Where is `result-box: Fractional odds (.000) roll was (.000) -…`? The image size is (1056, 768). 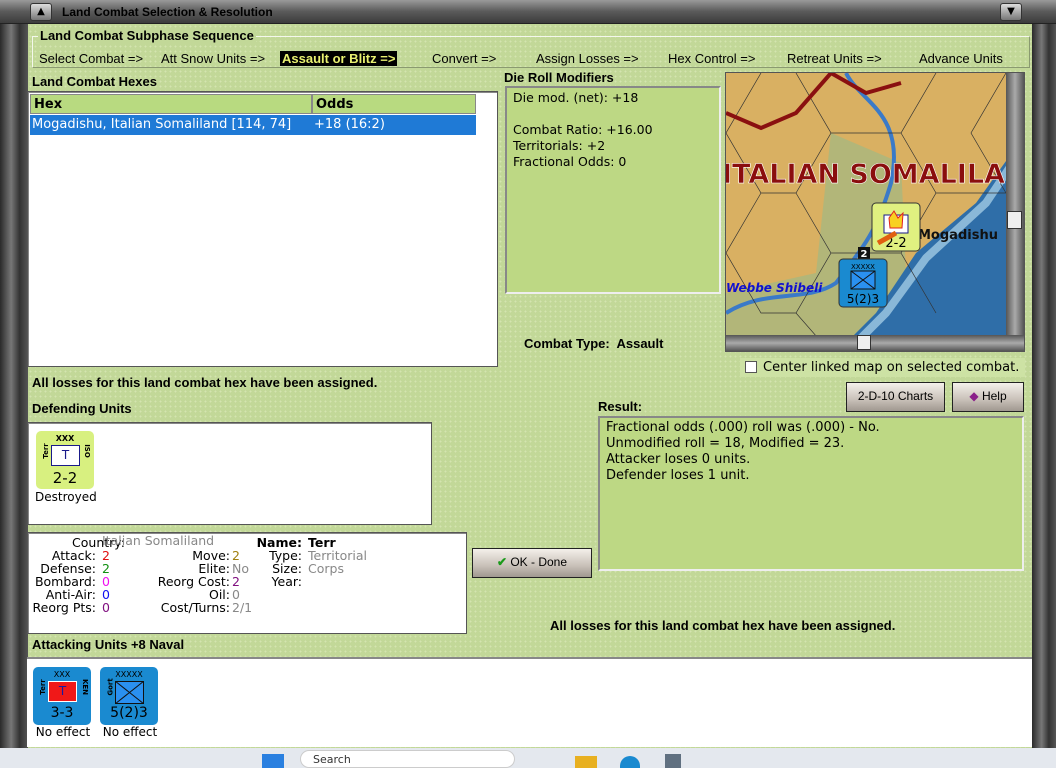
result-box: Fractional odds (.000) roll was (.000) -… is located at coordinates (811, 493).